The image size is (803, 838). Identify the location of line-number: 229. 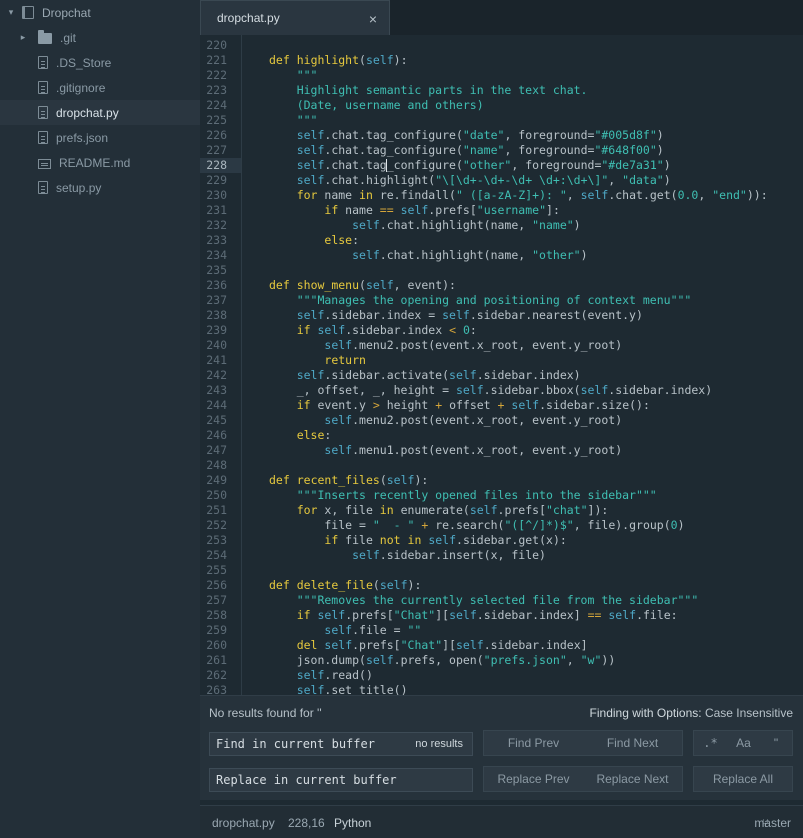
(216, 180).